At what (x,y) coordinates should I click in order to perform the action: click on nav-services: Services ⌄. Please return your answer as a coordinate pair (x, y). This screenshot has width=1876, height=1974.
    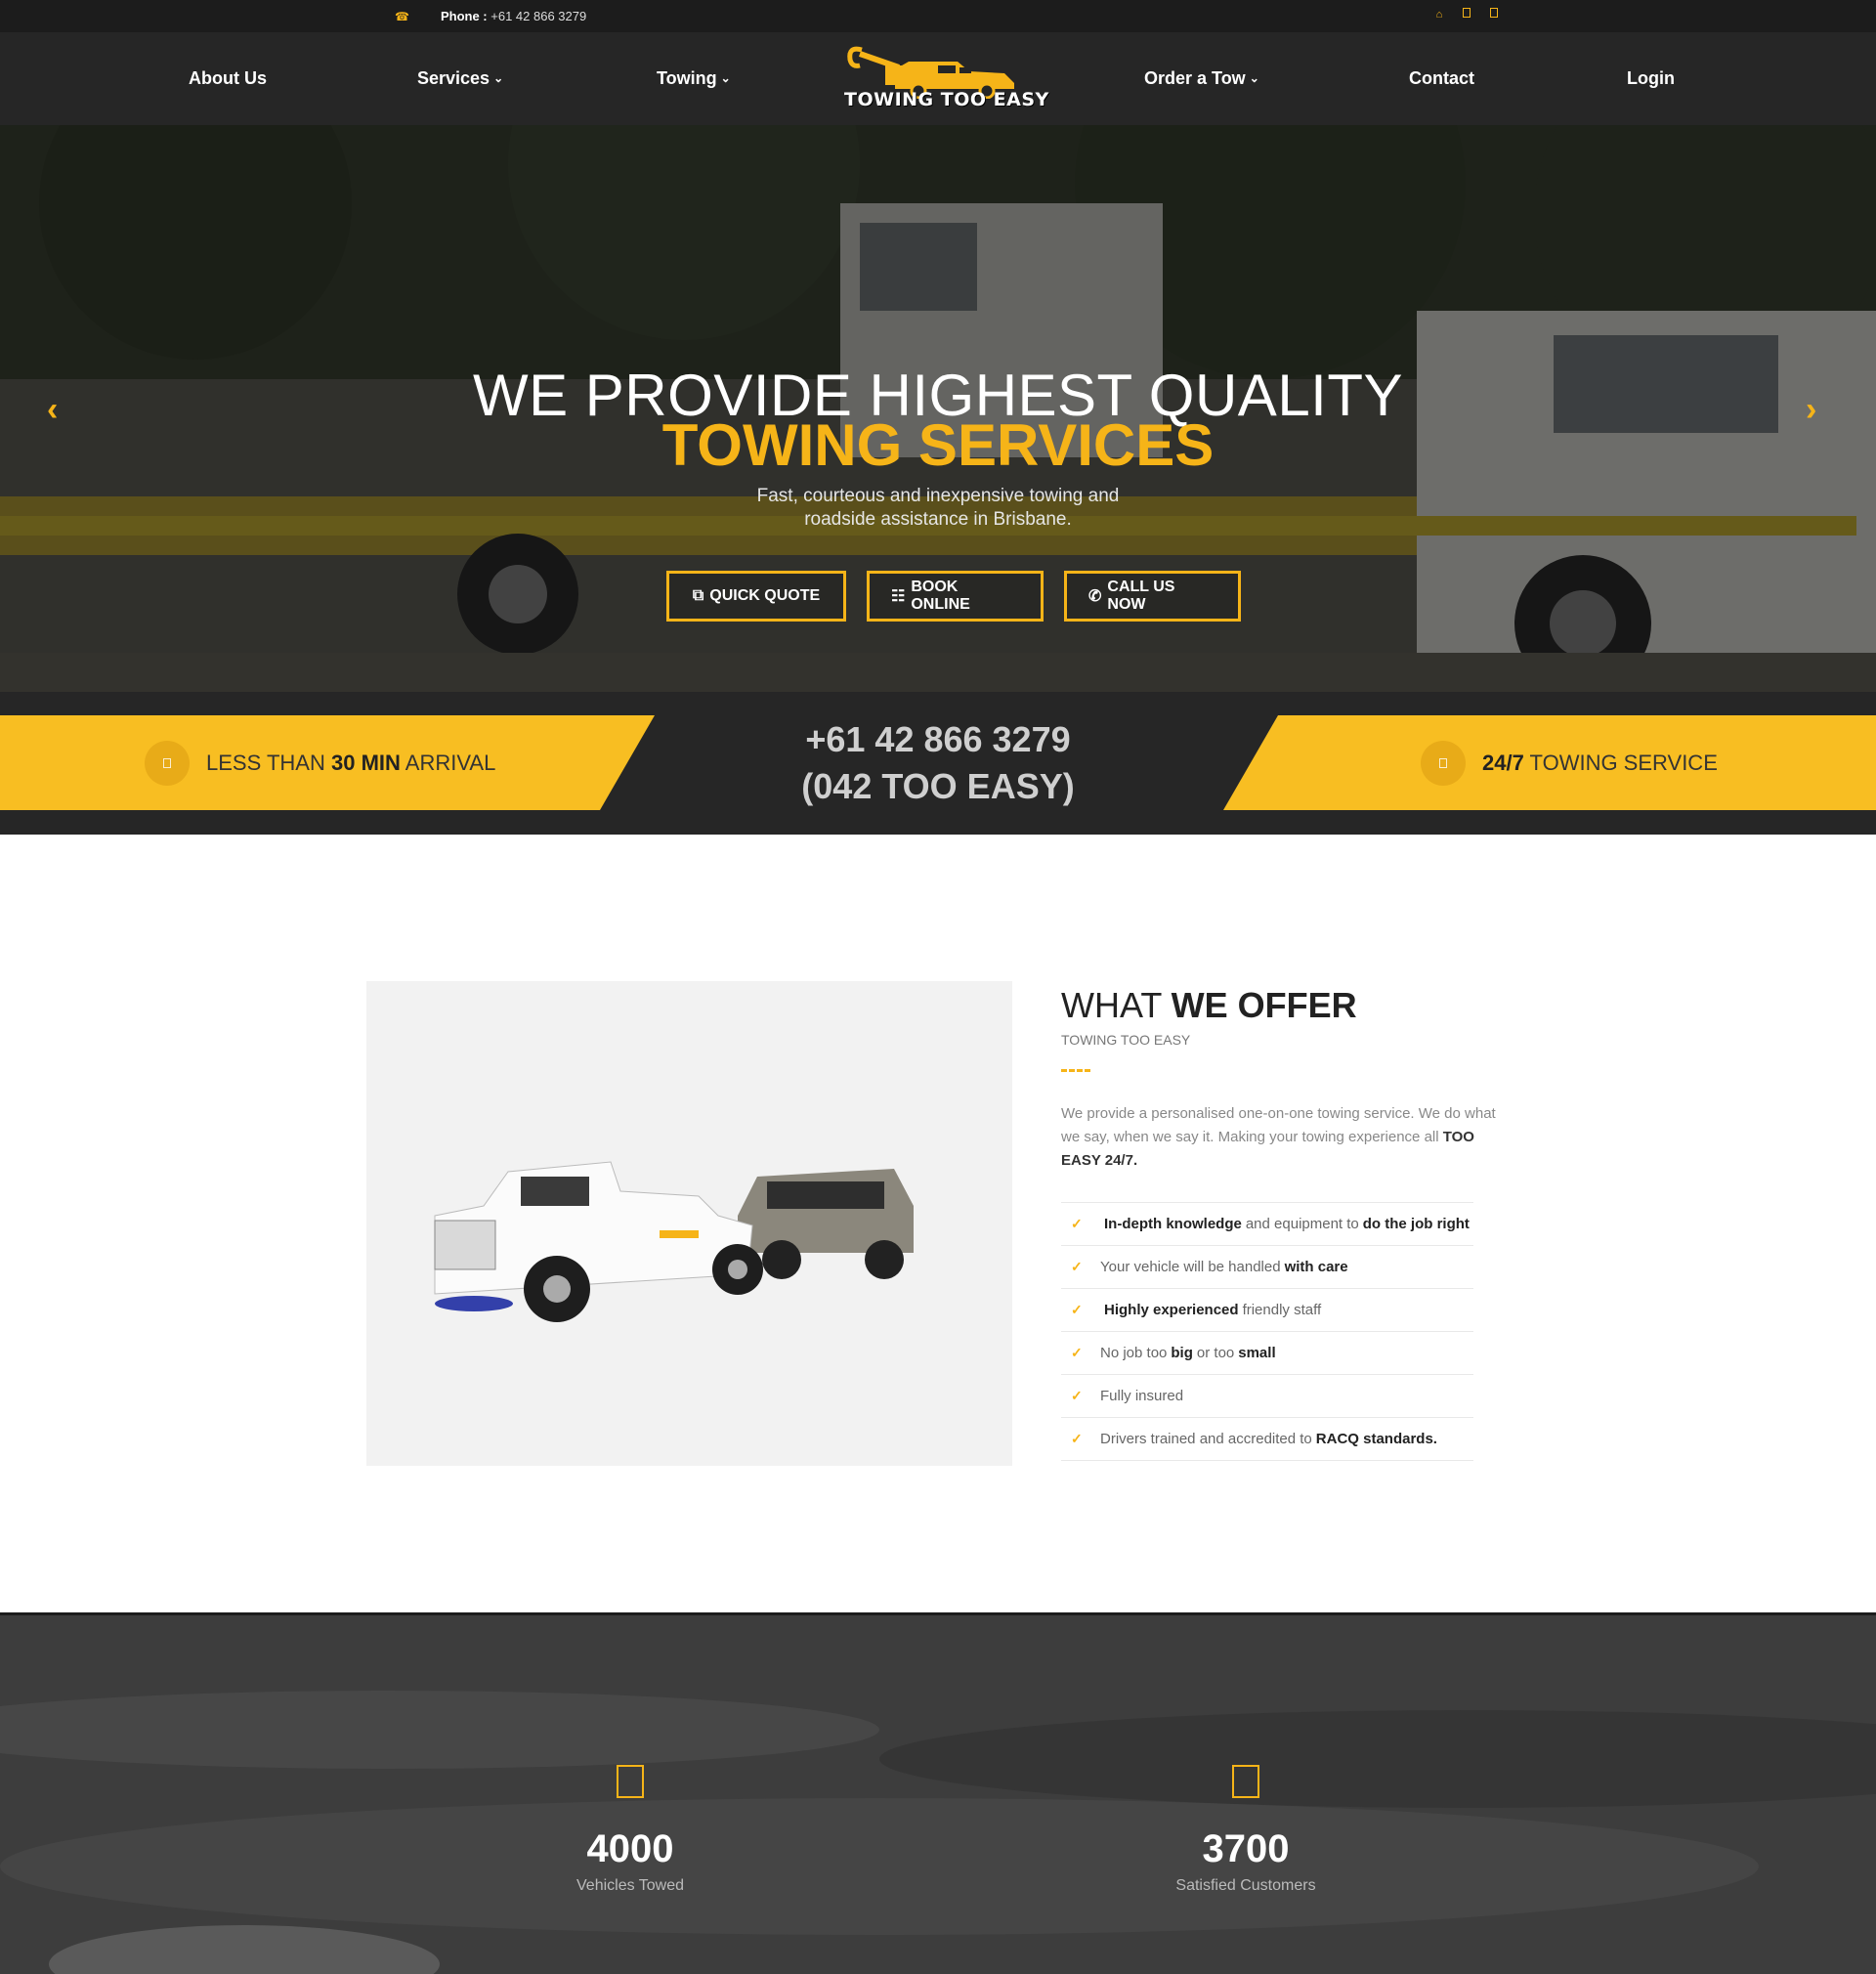
    Looking at the image, I should click on (460, 78).